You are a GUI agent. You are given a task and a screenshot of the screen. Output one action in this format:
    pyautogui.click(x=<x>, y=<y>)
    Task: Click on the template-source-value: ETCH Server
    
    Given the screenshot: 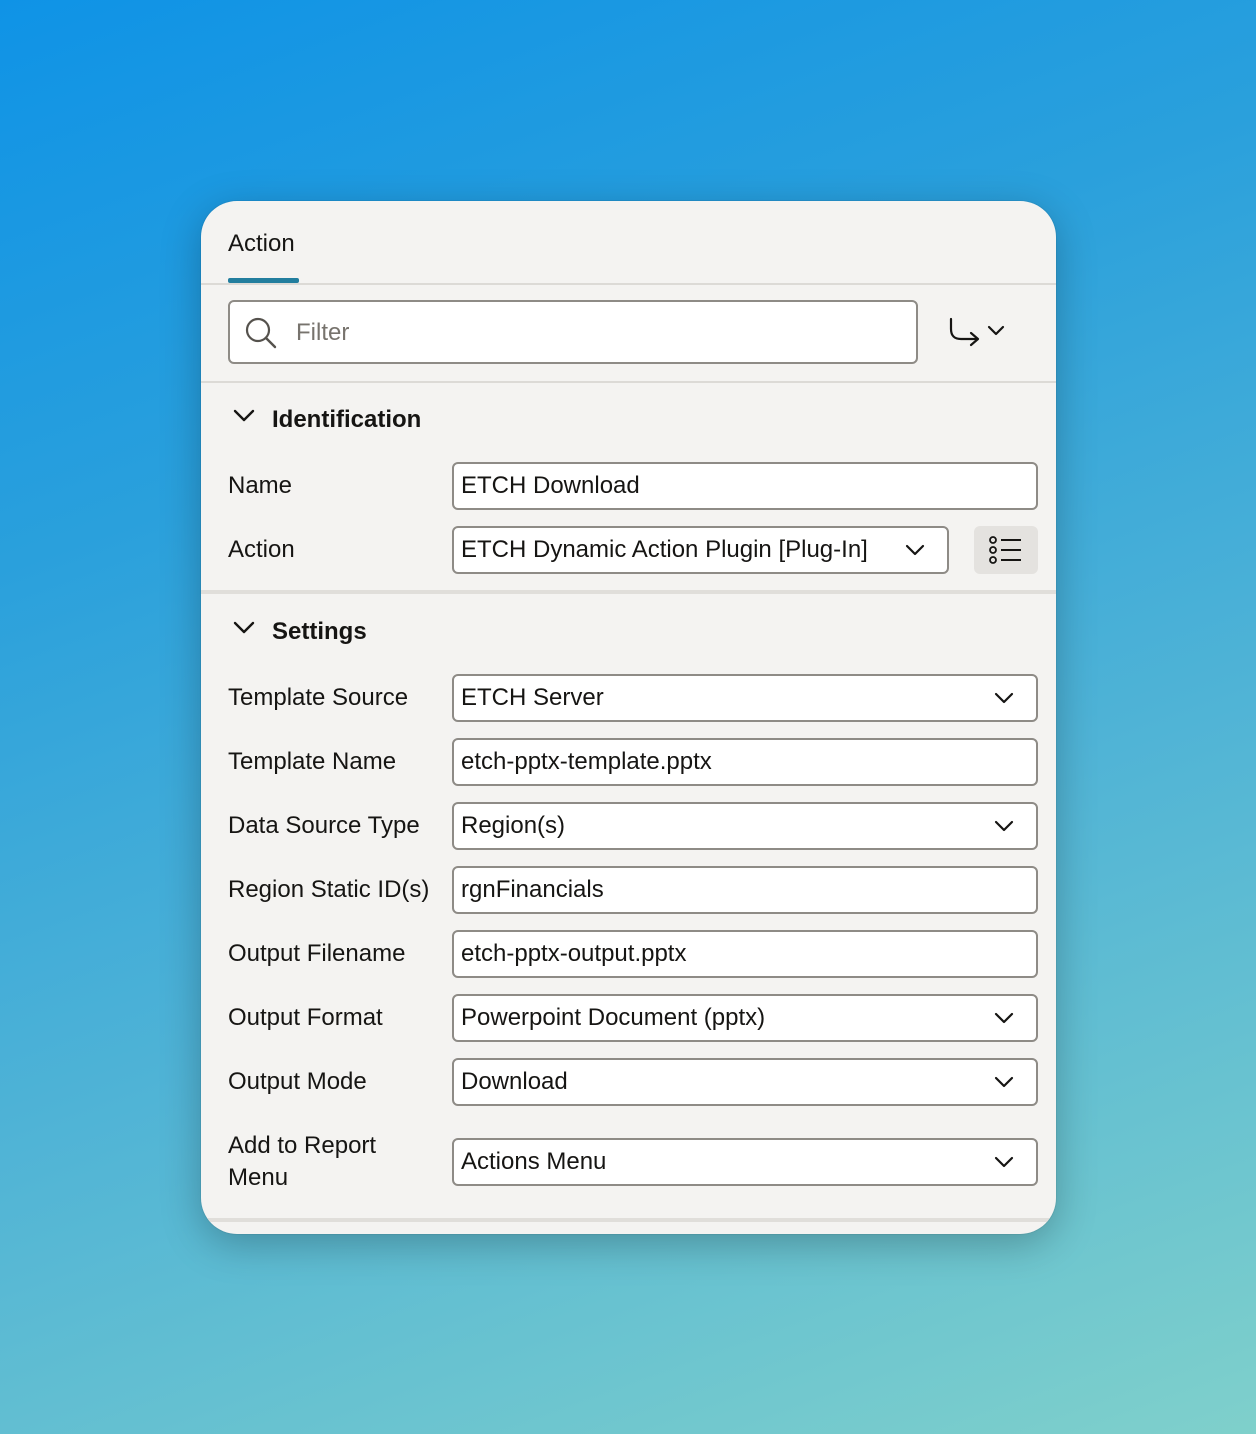 What is the action you would take?
    pyautogui.click(x=532, y=697)
    